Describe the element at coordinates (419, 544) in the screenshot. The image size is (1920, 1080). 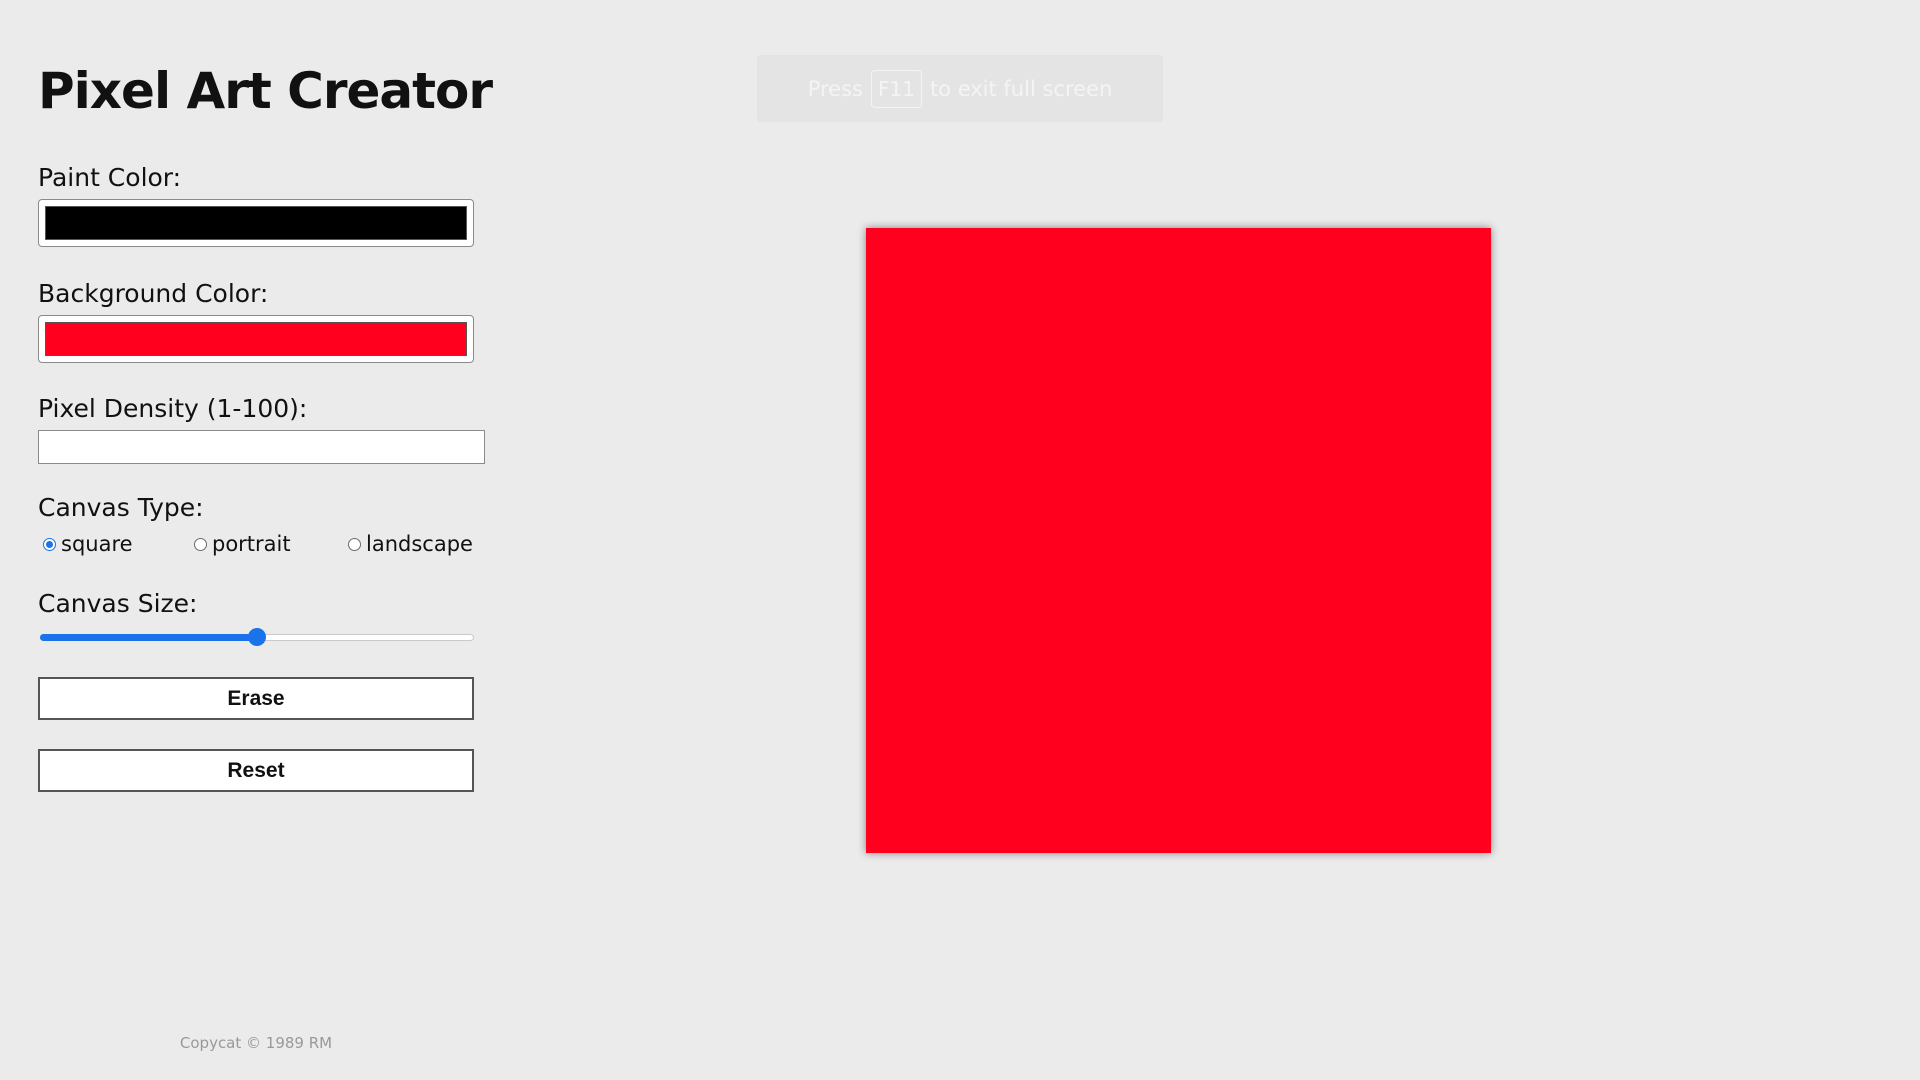
I see `radio-landscape-label: landscape` at that location.